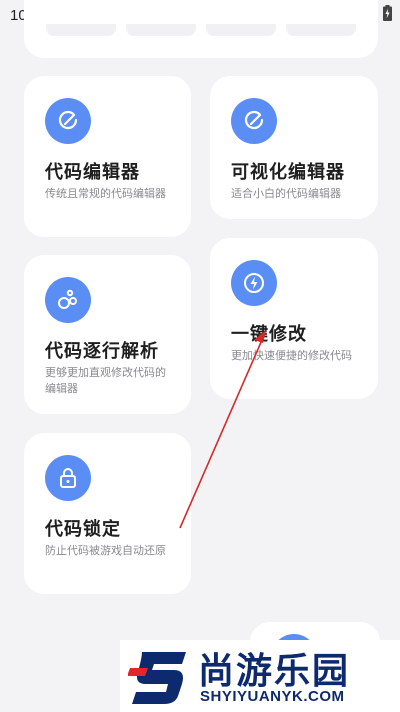 Image resolution: width=400 pixels, height=712 pixels. I want to click on card-title: 可视化编辑器, so click(288, 172).